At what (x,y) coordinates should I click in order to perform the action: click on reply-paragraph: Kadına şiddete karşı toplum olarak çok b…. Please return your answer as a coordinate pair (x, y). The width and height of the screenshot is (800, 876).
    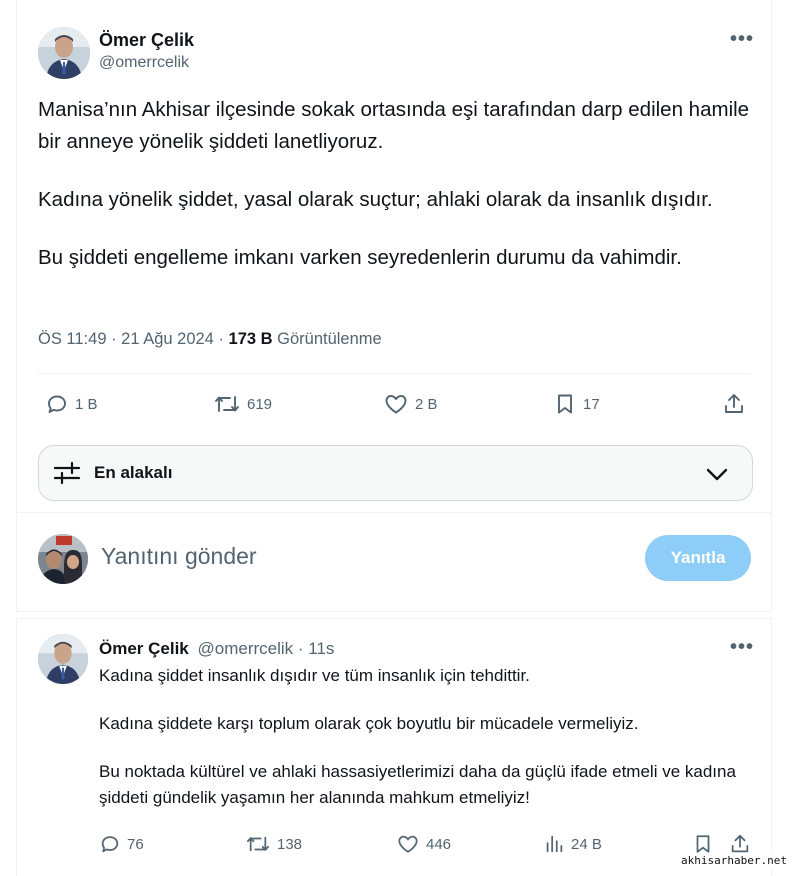
    Looking at the image, I should click on (369, 723).